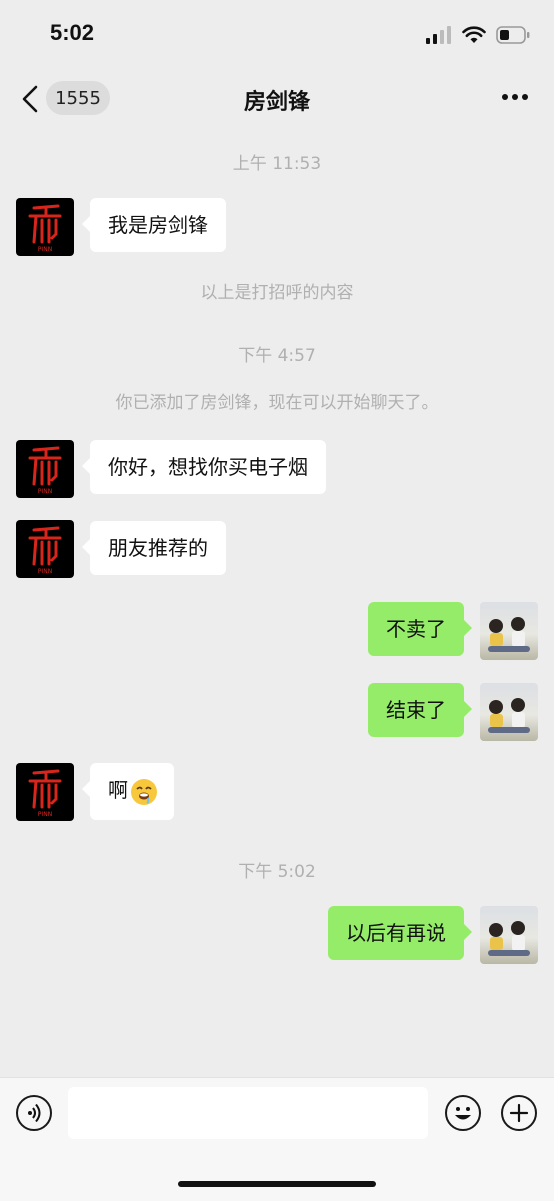 The height and width of the screenshot is (1201, 554). Describe the element at coordinates (277, 293) in the screenshot. I see `greeting-note: 以上是打招呼的内容` at that location.